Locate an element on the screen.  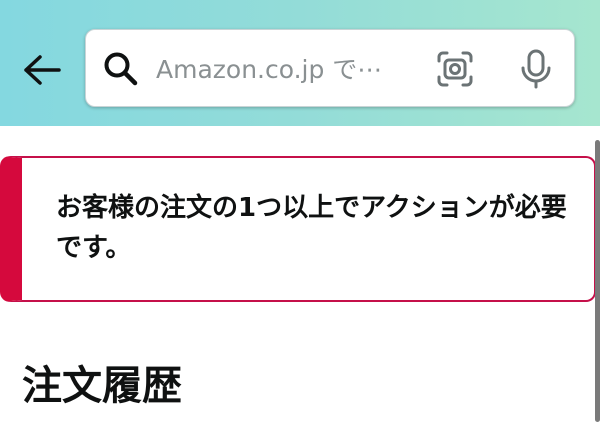
search-icon is located at coordinates (121, 69).